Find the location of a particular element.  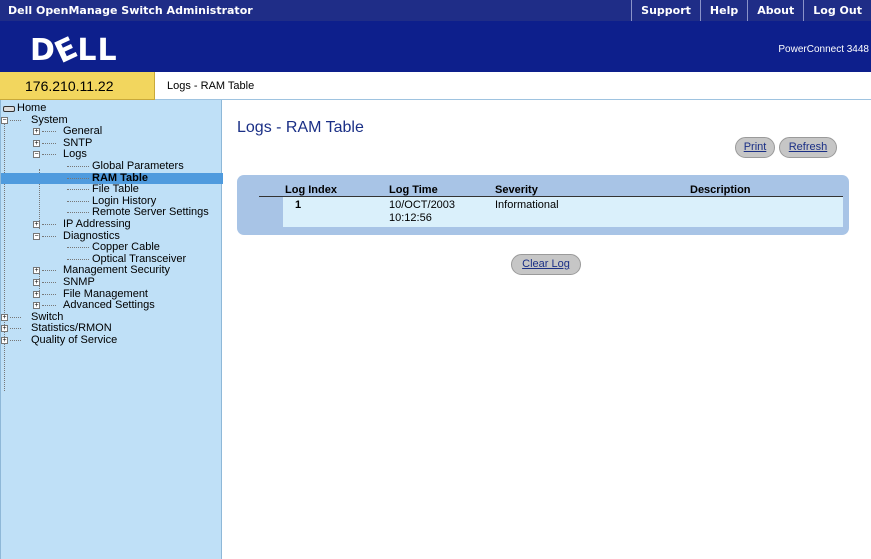

banner: DELL PowerConnect 3448 is located at coordinates (435, 46).